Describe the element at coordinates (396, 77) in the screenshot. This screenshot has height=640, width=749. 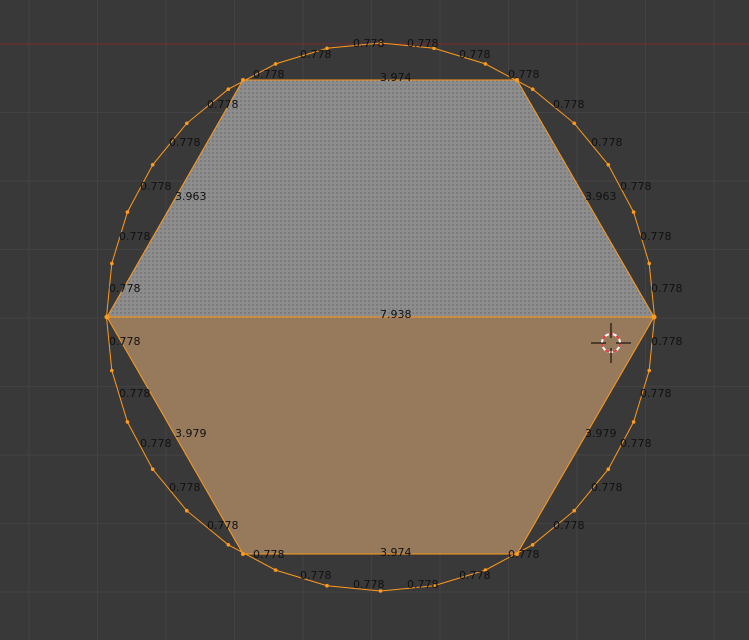
I see `edge-length-top: 3.974` at that location.